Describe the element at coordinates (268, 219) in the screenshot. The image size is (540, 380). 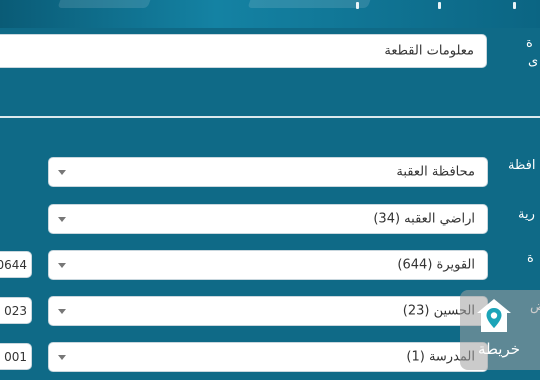
I see `lands-select: اراضي العقبه (34)` at that location.